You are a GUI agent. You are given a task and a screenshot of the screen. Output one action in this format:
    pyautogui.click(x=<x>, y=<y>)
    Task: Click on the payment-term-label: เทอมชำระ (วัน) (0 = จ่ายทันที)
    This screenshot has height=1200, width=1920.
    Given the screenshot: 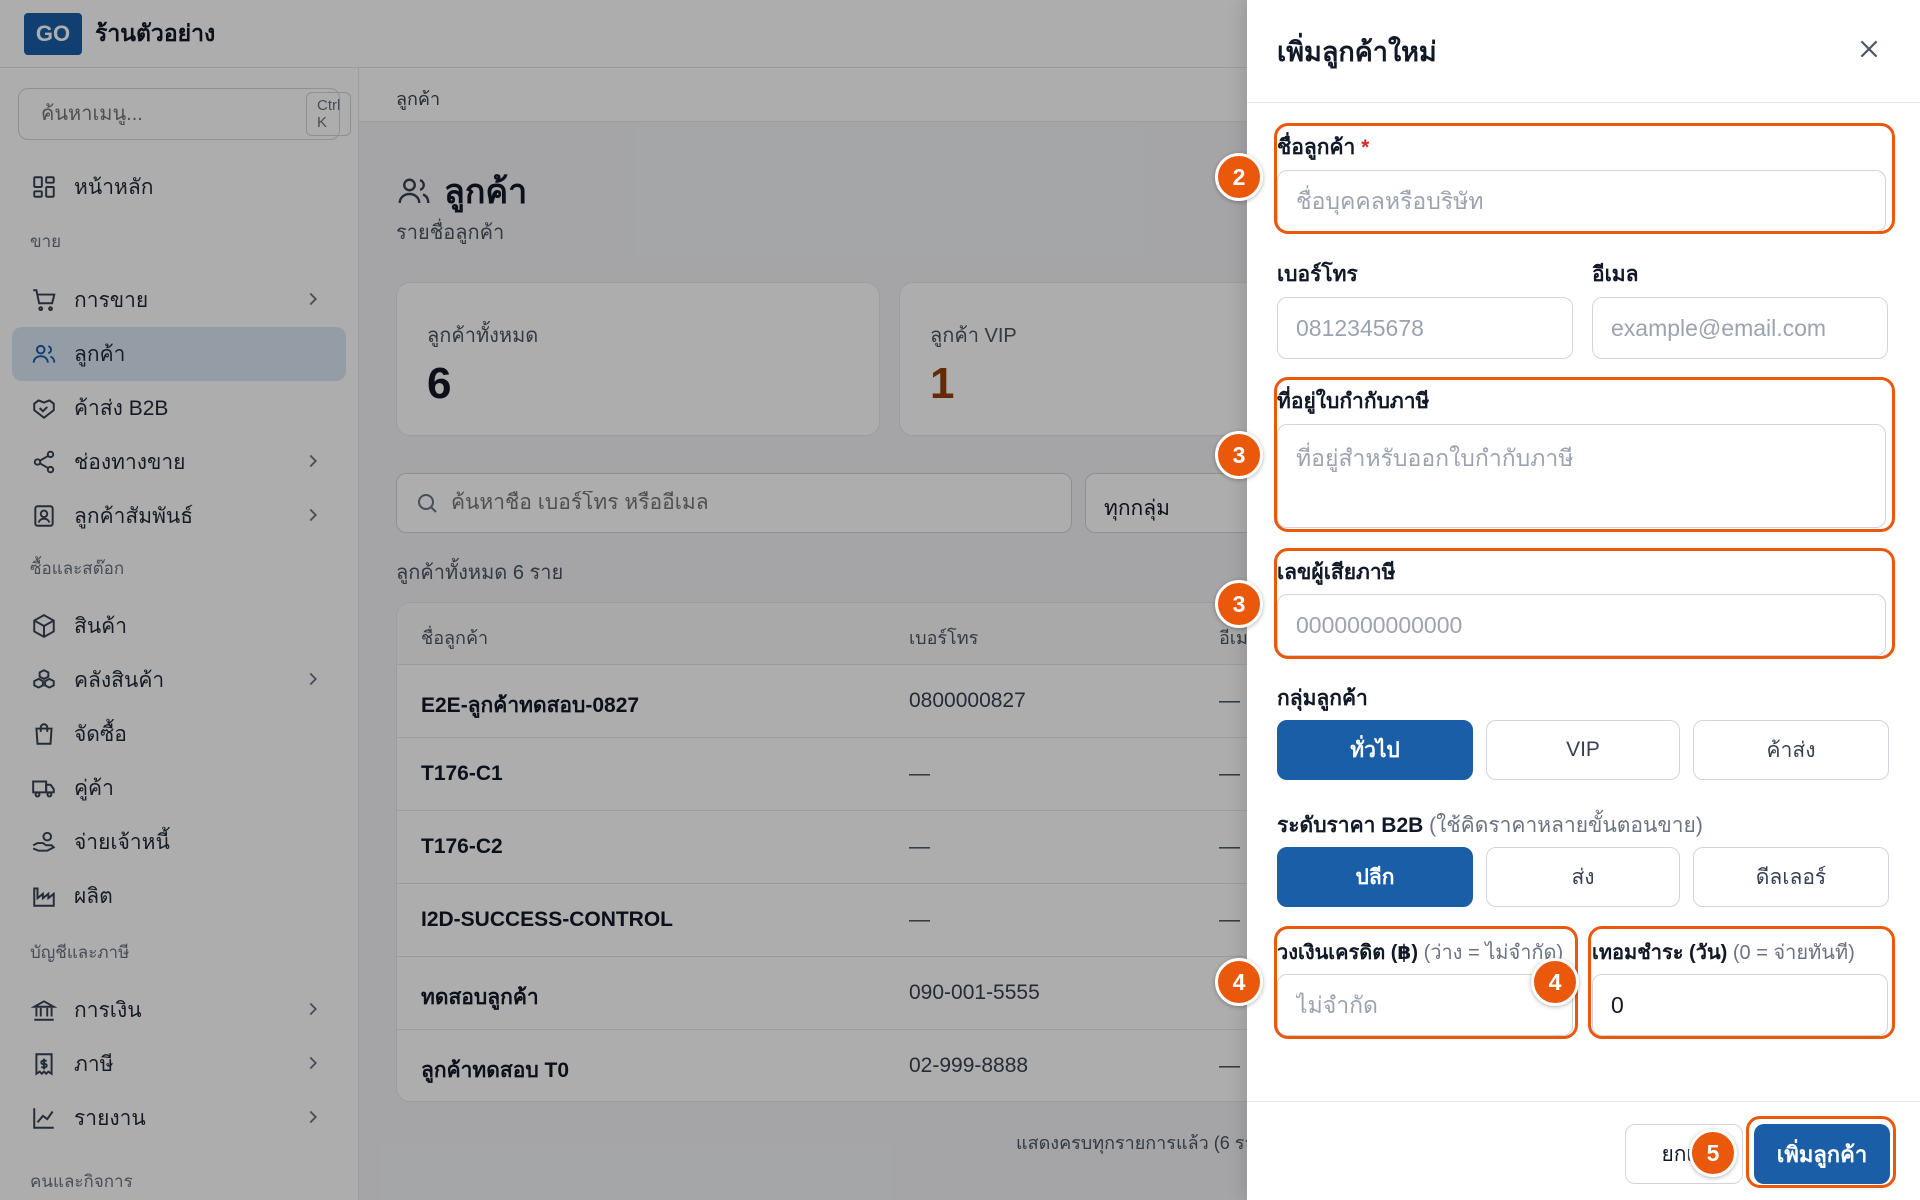 What is the action you would take?
    pyautogui.click(x=1723, y=952)
    